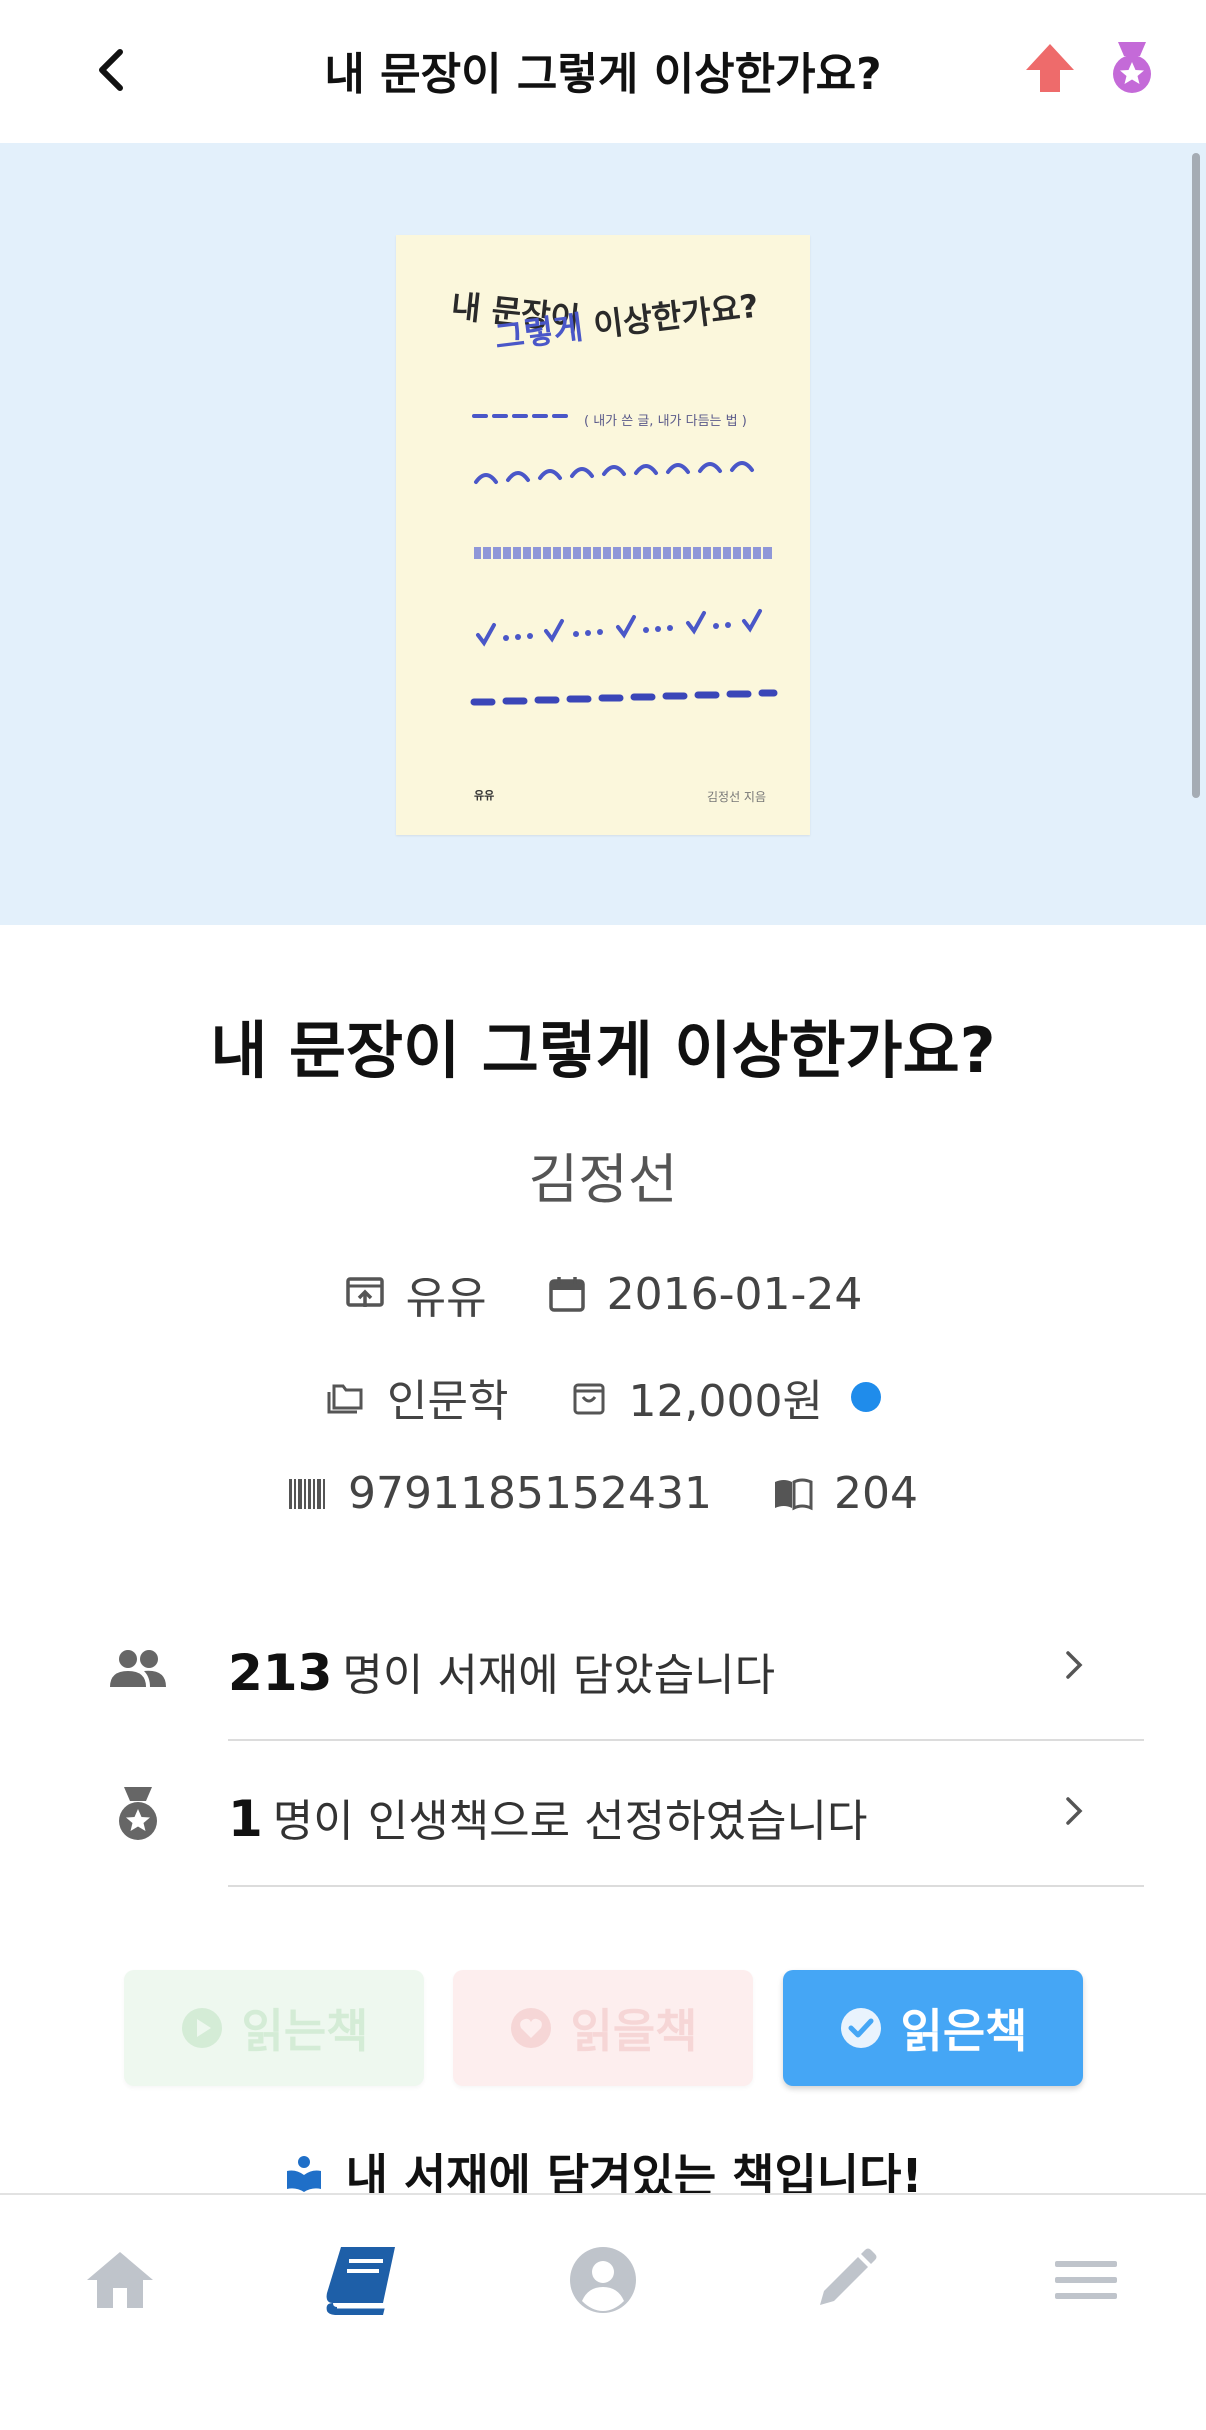 Image resolution: width=1206 pixels, height=2430 pixels. What do you see at coordinates (274, 2028) in the screenshot?
I see `reading-button: 읽는책` at bounding box center [274, 2028].